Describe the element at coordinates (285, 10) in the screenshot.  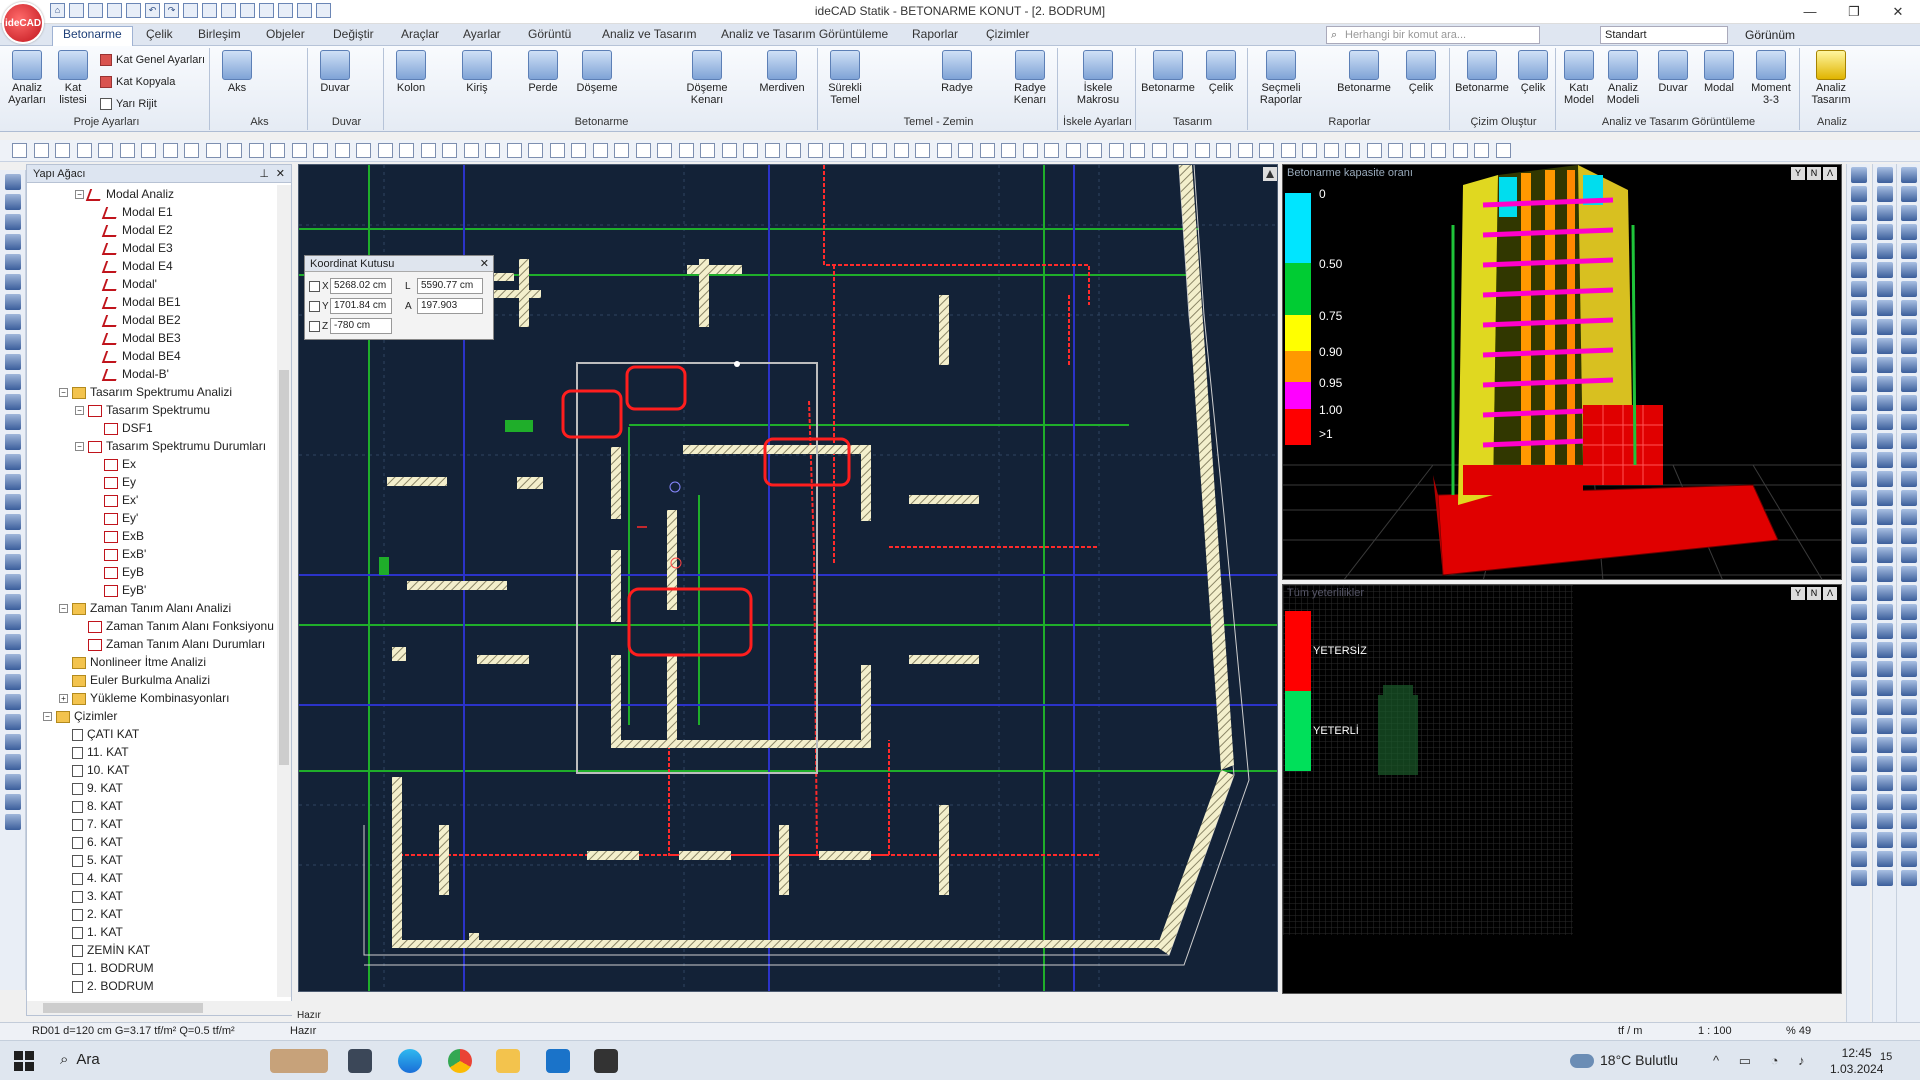
I see `measure-icon` at that location.